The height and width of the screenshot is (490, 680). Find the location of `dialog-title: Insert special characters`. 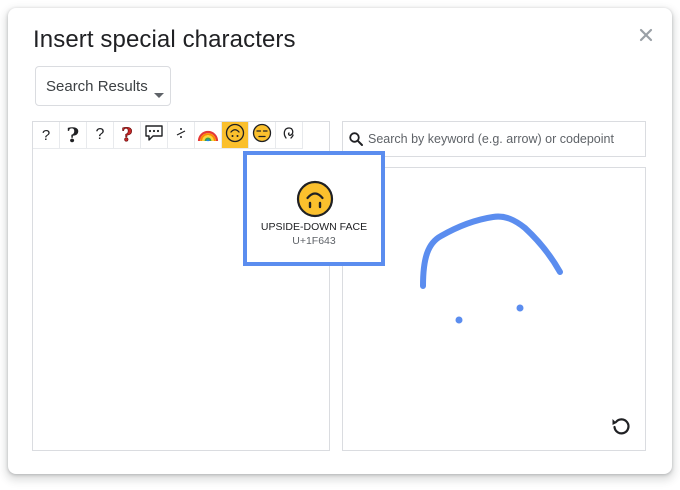

dialog-title: Insert special characters is located at coordinates (164, 39).